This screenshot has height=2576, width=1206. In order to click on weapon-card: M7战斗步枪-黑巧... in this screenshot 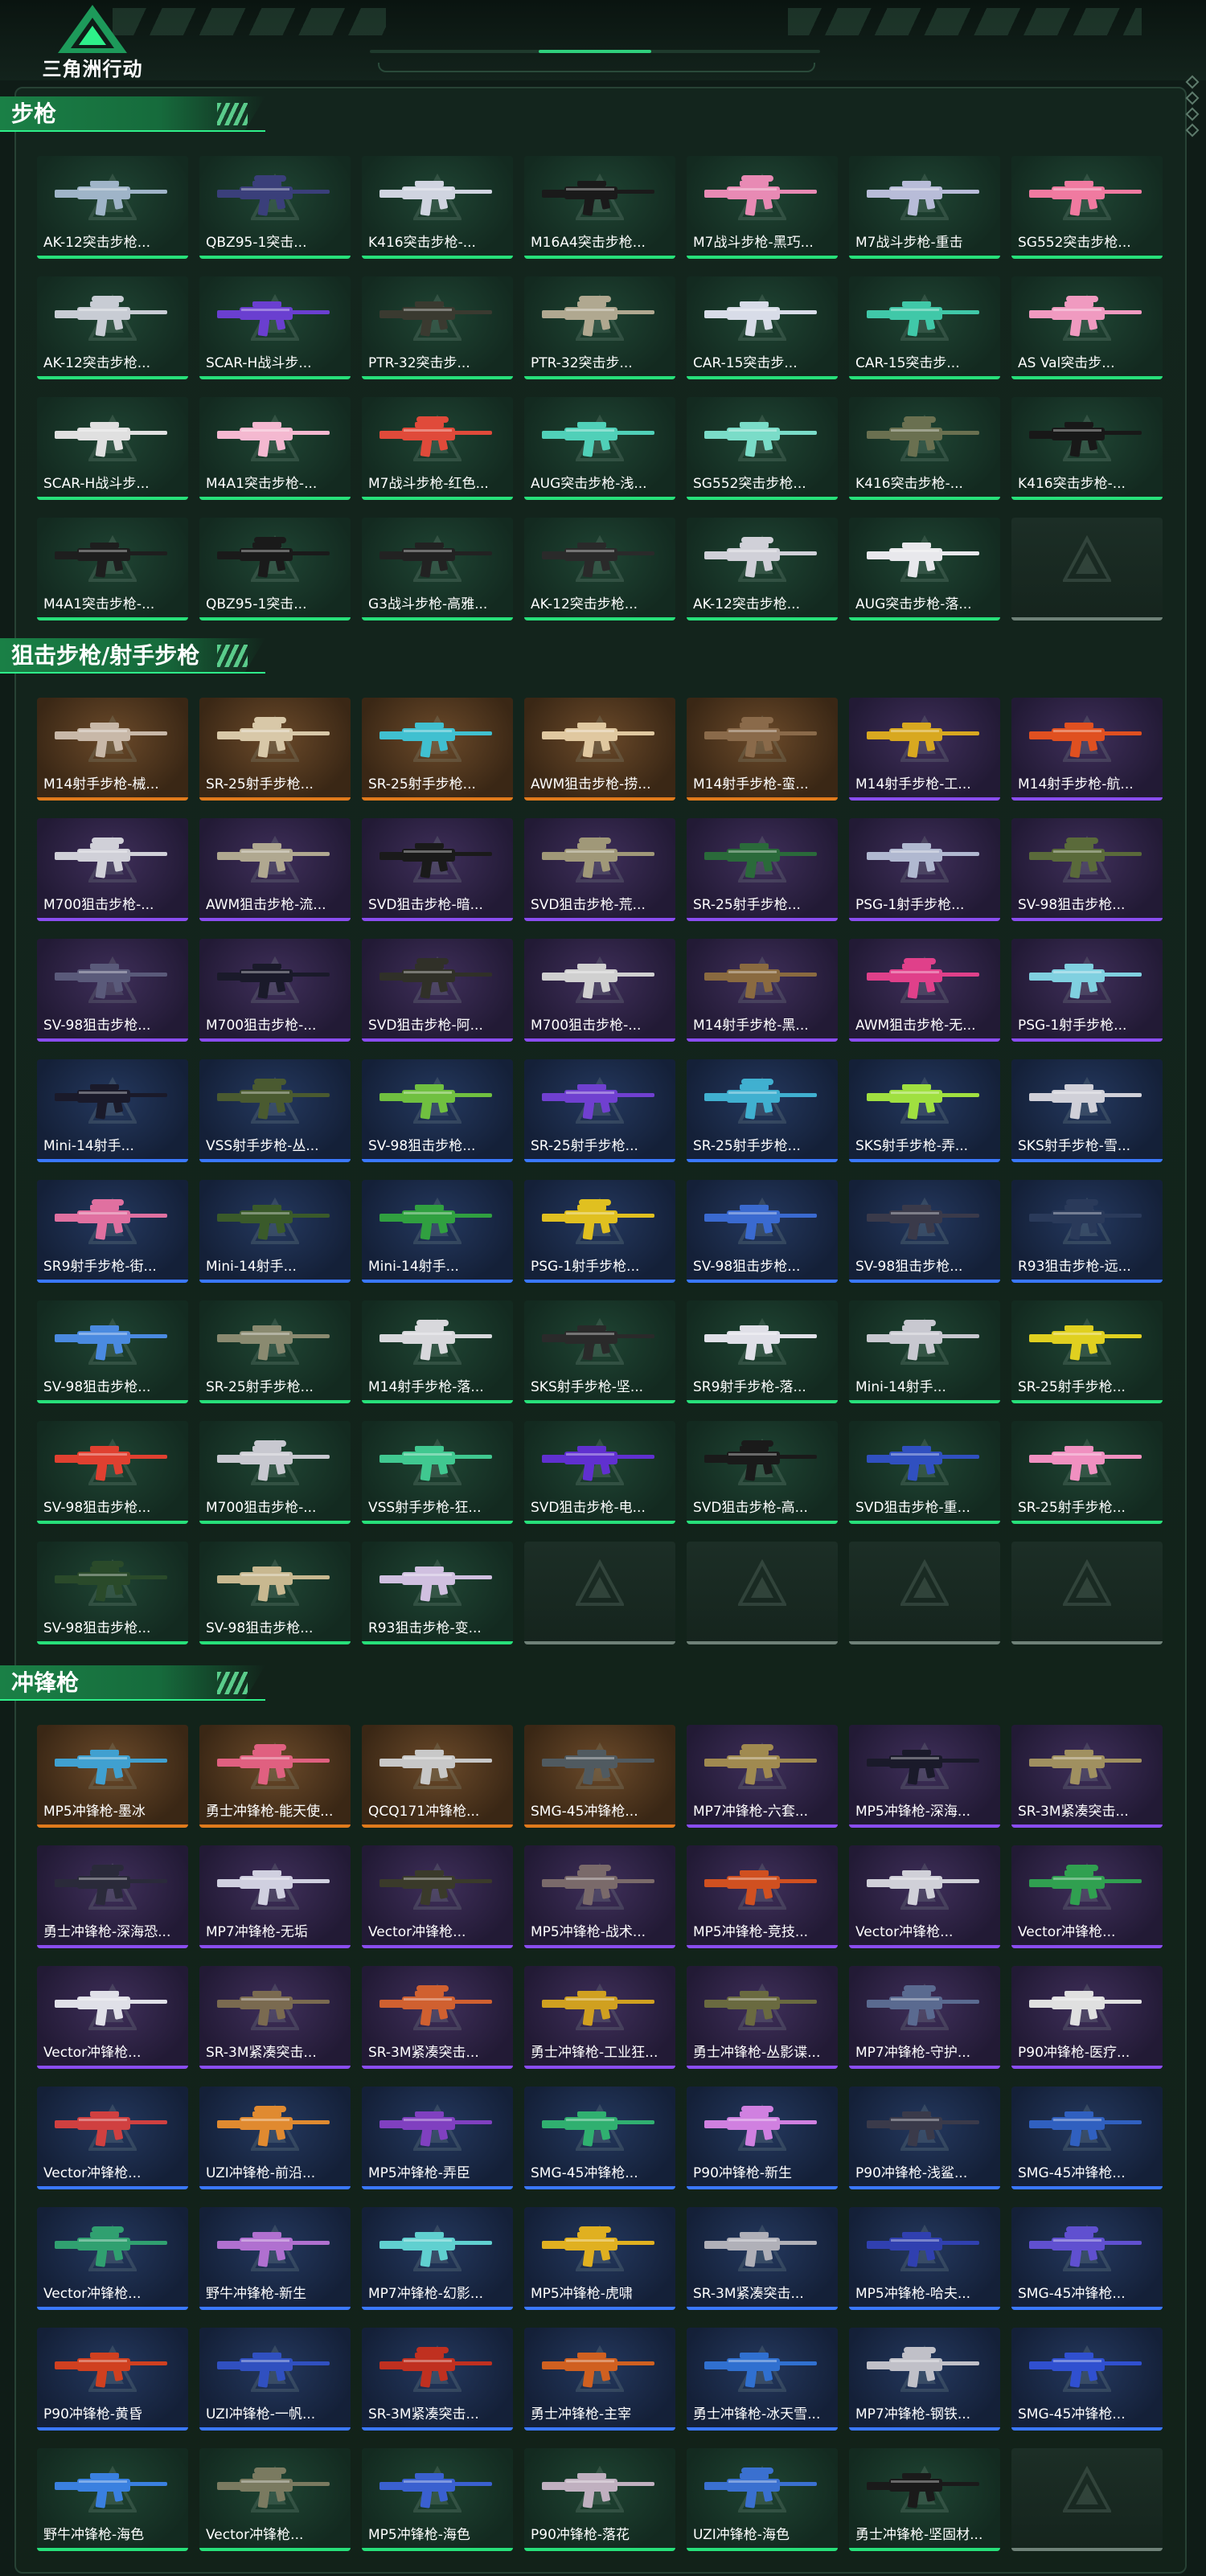, I will do `click(762, 207)`.